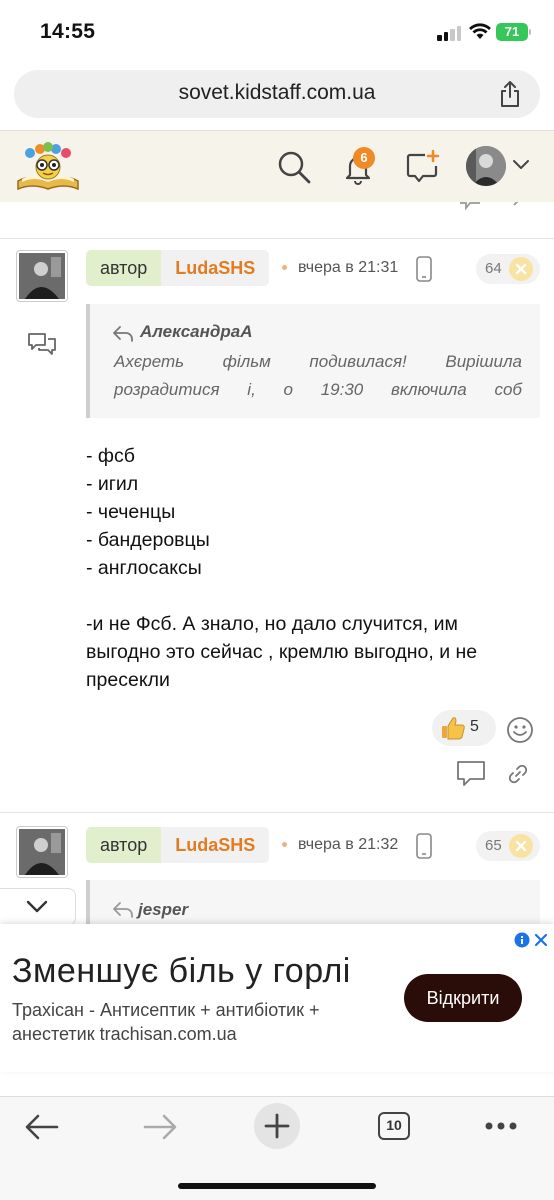 Image resolution: width=554 pixels, height=1200 pixels. Describe the element at coordinates (112, 484) in the screenshot. I see `body-line: - игил` at that location.